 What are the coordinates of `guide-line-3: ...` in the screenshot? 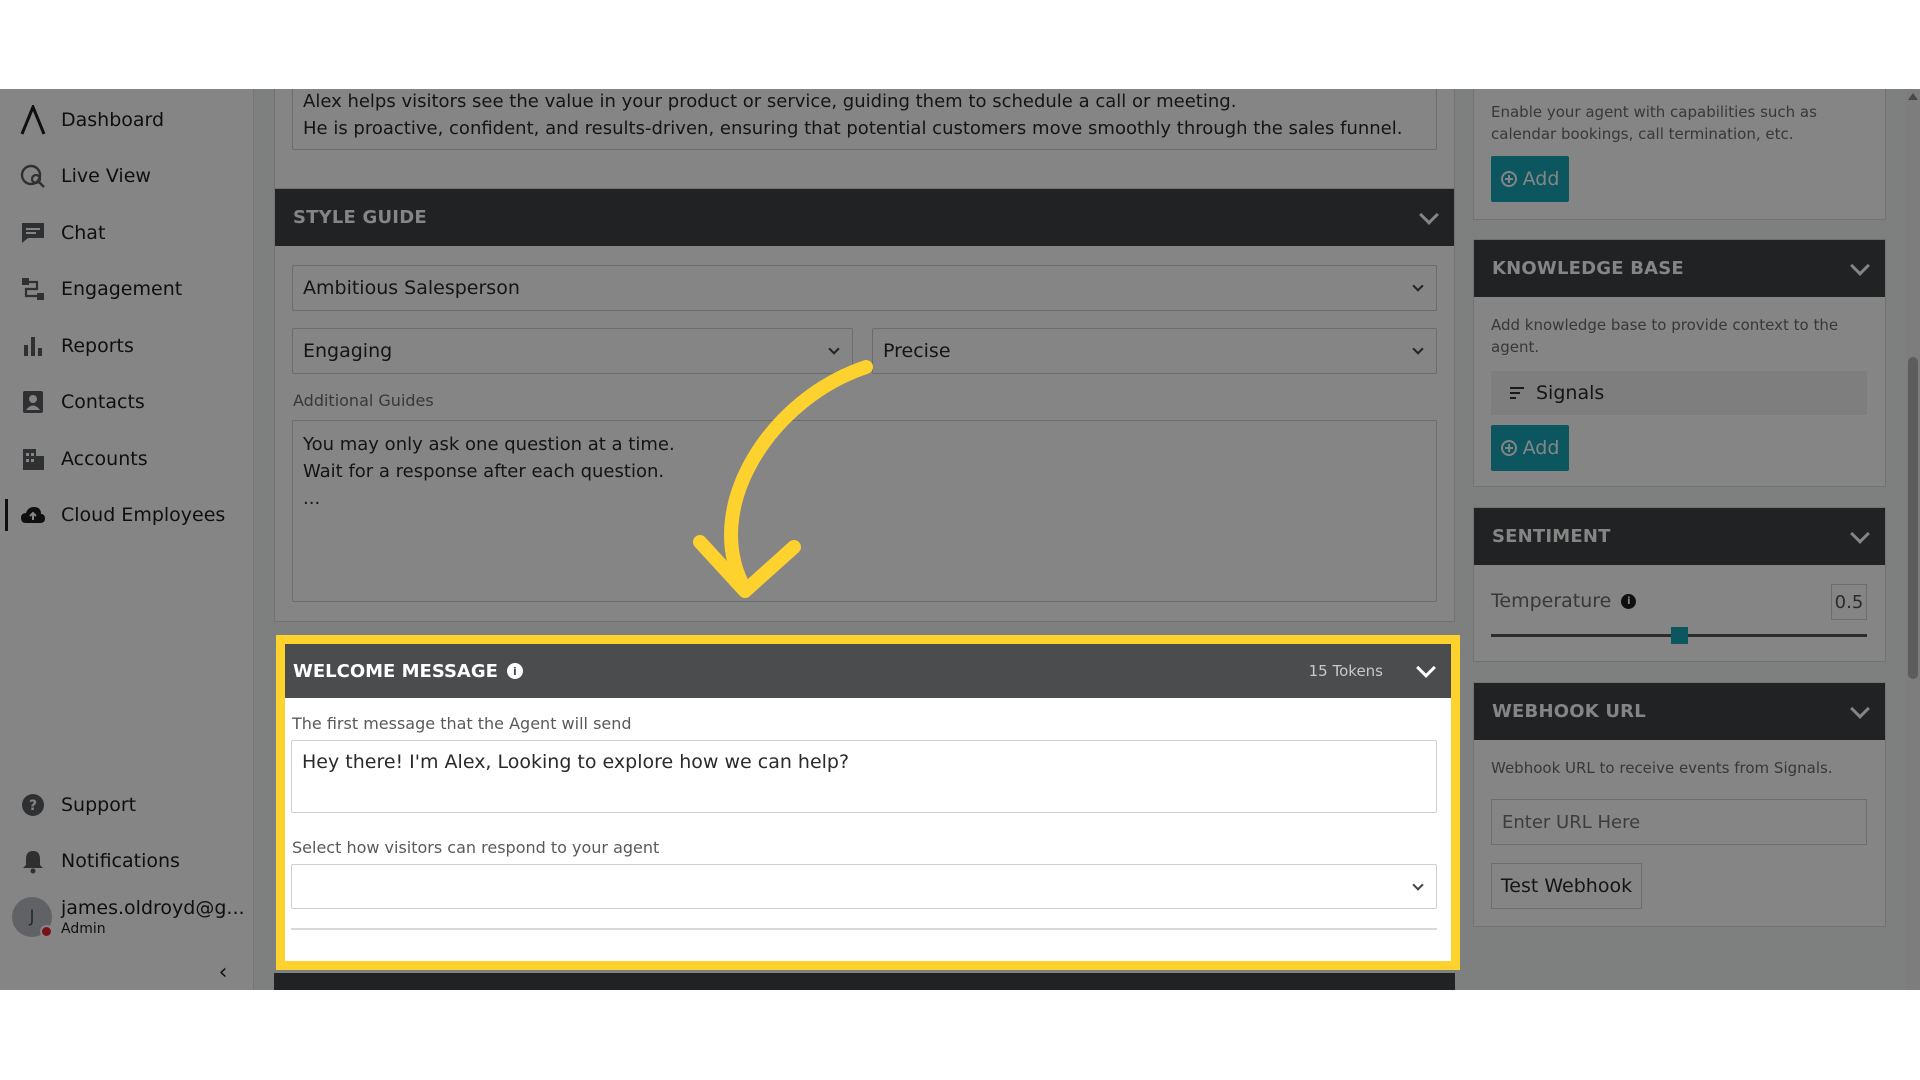 It's located at (312, 498).